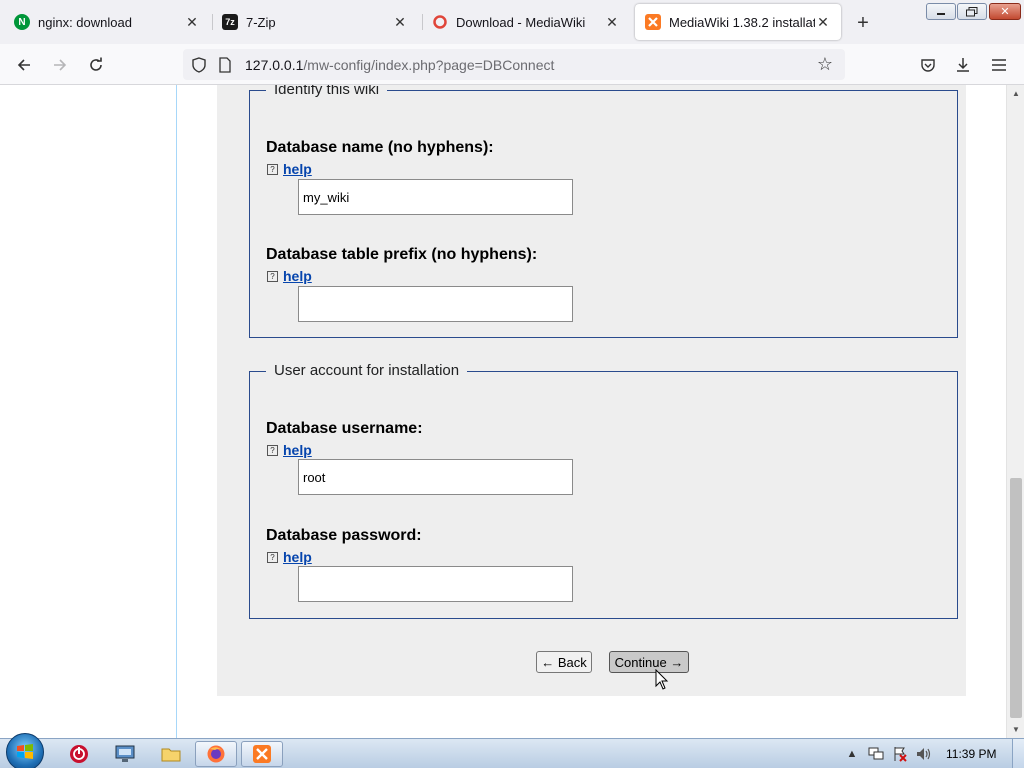 Image resolution: width=1024 pixels, height=768 pixels. I want to click on db-username-label: Database username:, so click(344, 428).